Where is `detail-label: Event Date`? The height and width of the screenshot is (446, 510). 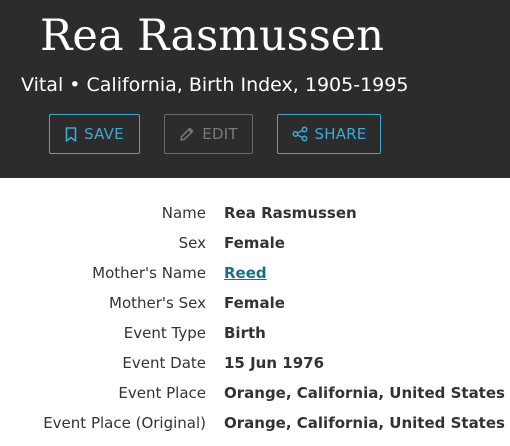 detail-label: Event Date is located at coordinates (164, 363).